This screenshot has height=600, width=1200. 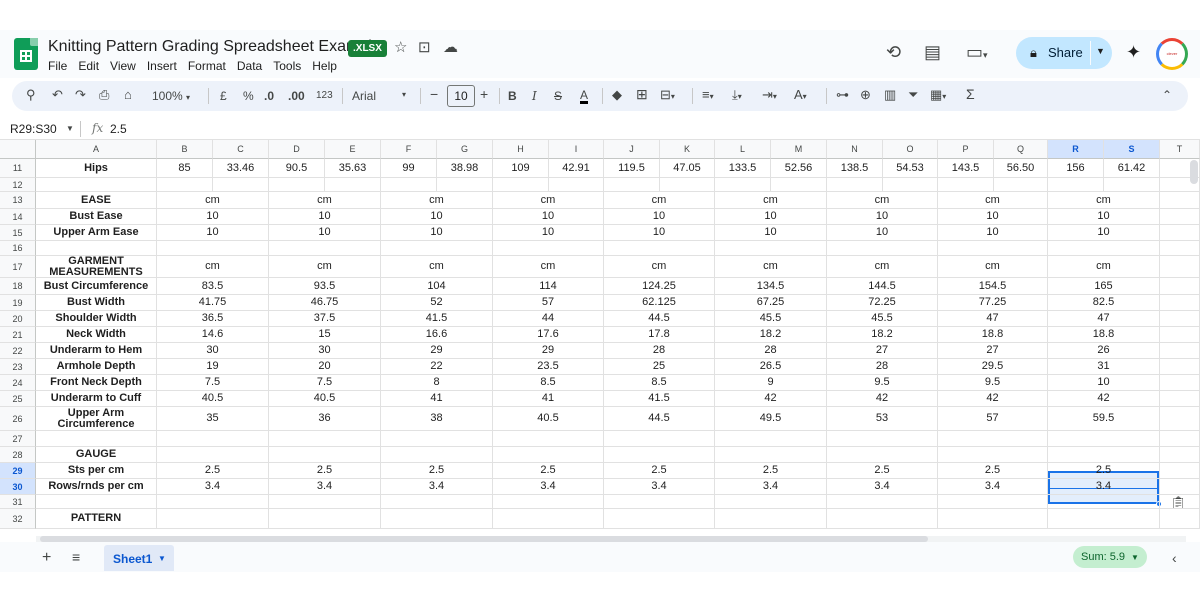 I want to click on cell: 14.6, so click(x=213, y=335).